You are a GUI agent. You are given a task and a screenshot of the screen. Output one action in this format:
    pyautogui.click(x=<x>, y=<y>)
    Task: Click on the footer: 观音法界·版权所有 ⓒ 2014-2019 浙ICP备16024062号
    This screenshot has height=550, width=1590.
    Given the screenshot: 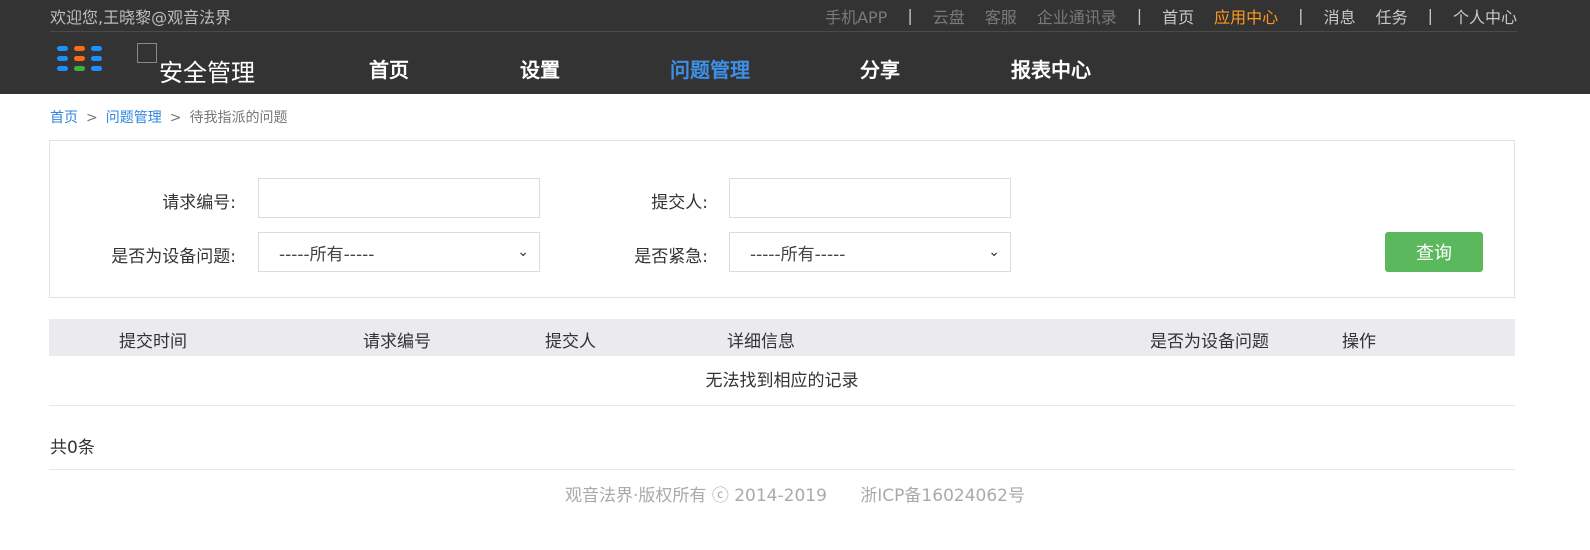 What is the action you would take?
    pyautogui.click(x=795, y=493)
    